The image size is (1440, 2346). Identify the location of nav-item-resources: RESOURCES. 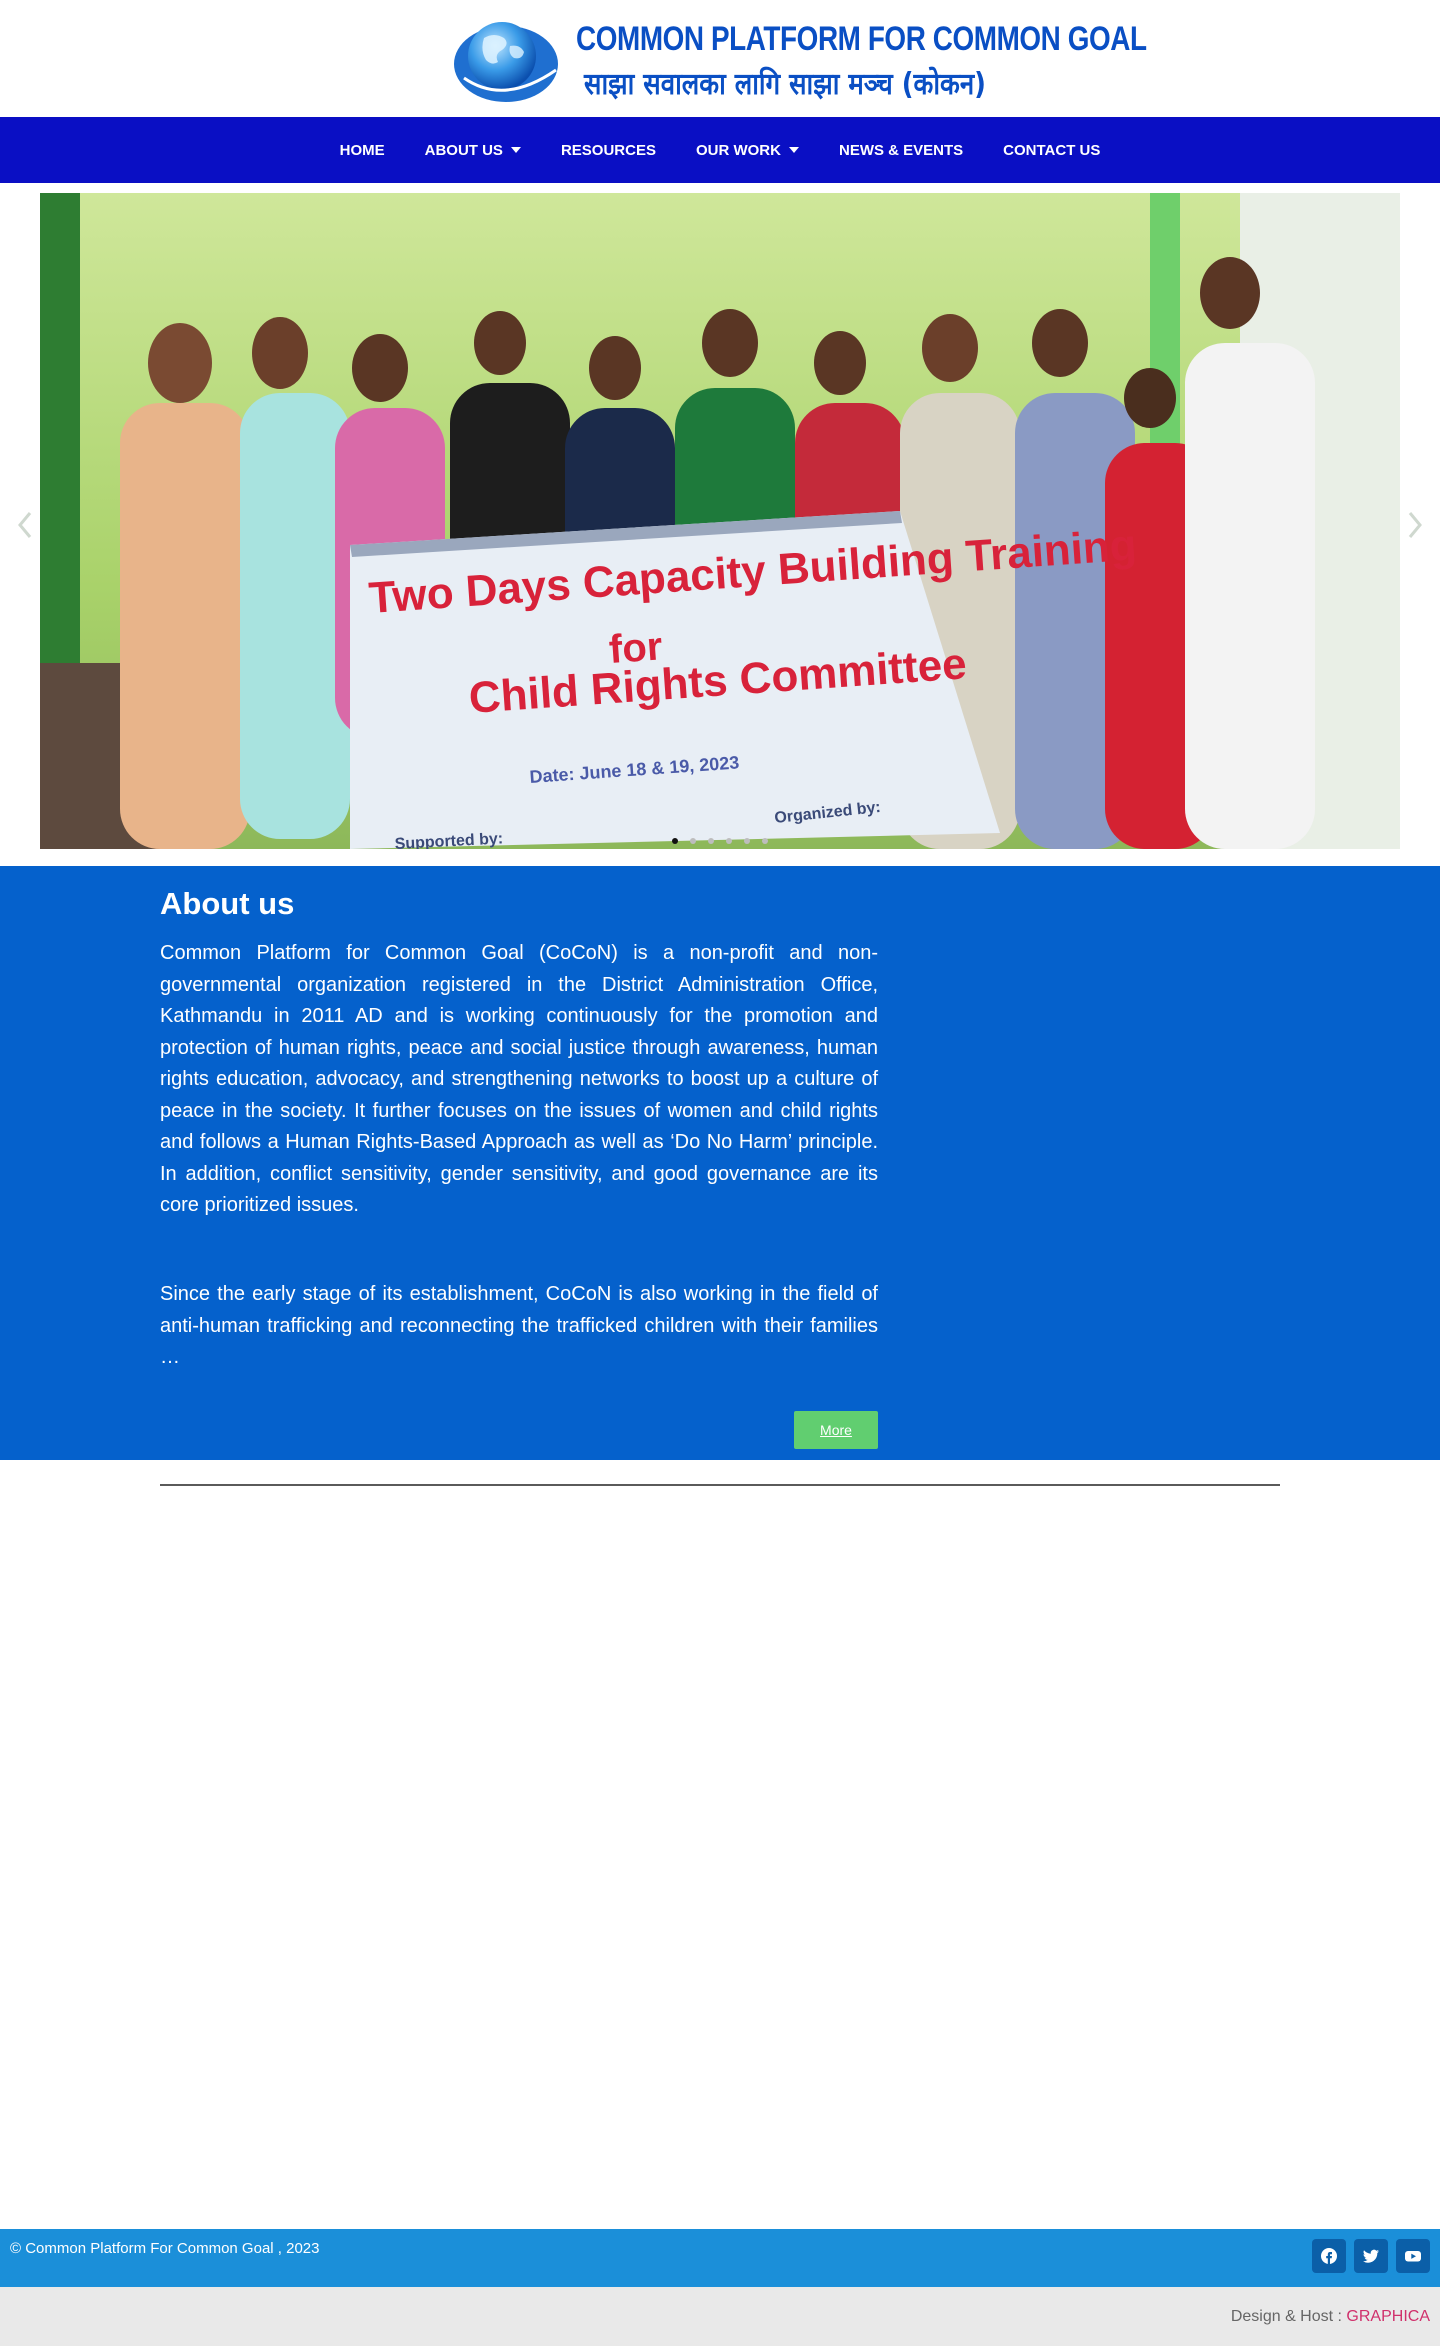
(608, 150).